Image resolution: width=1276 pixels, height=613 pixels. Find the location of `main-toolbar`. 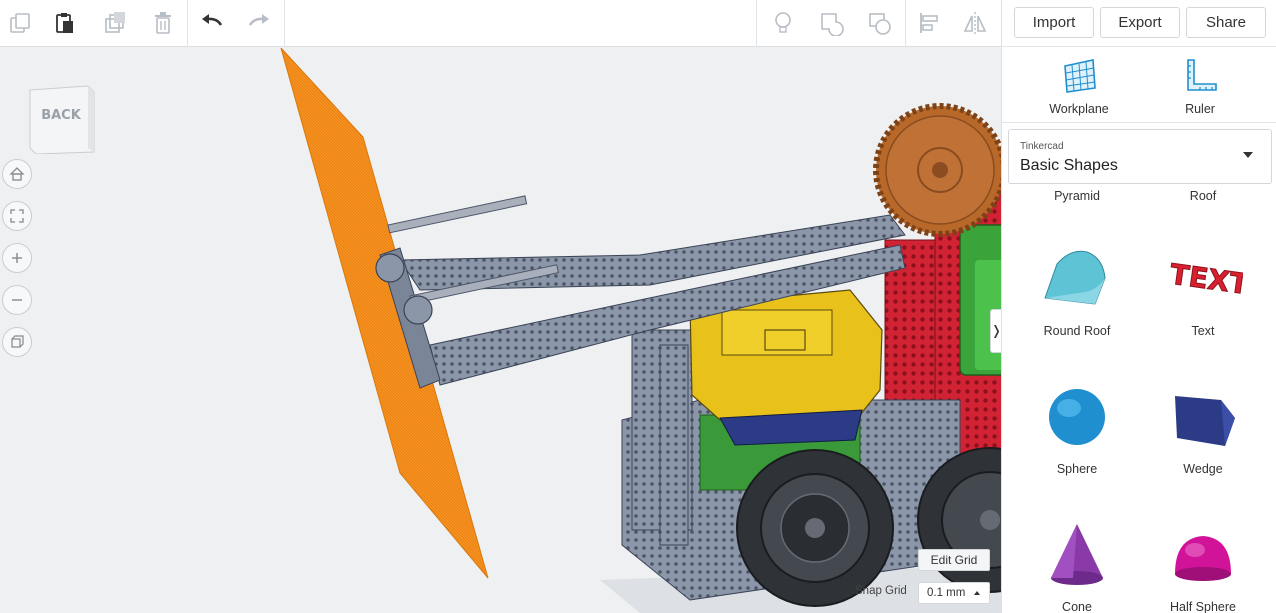

main-toolbar is located at coordinates (500, 23).